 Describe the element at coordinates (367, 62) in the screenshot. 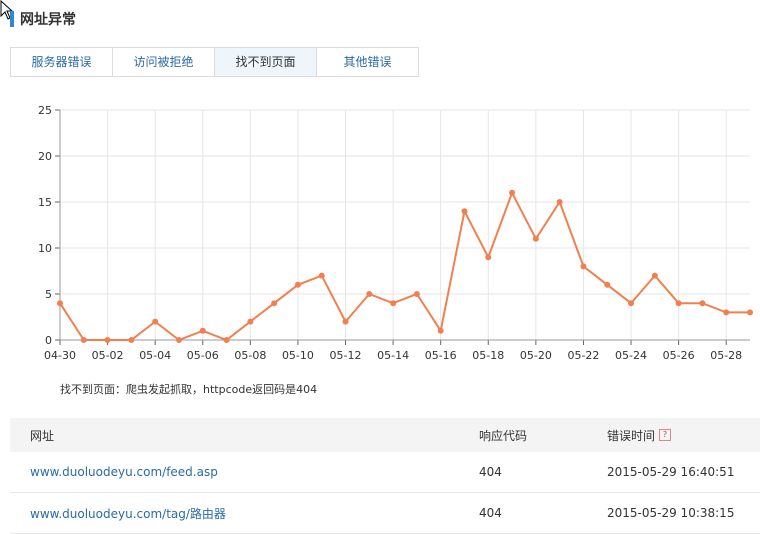

I see `tab-other-errors: 其他错误` at that location.